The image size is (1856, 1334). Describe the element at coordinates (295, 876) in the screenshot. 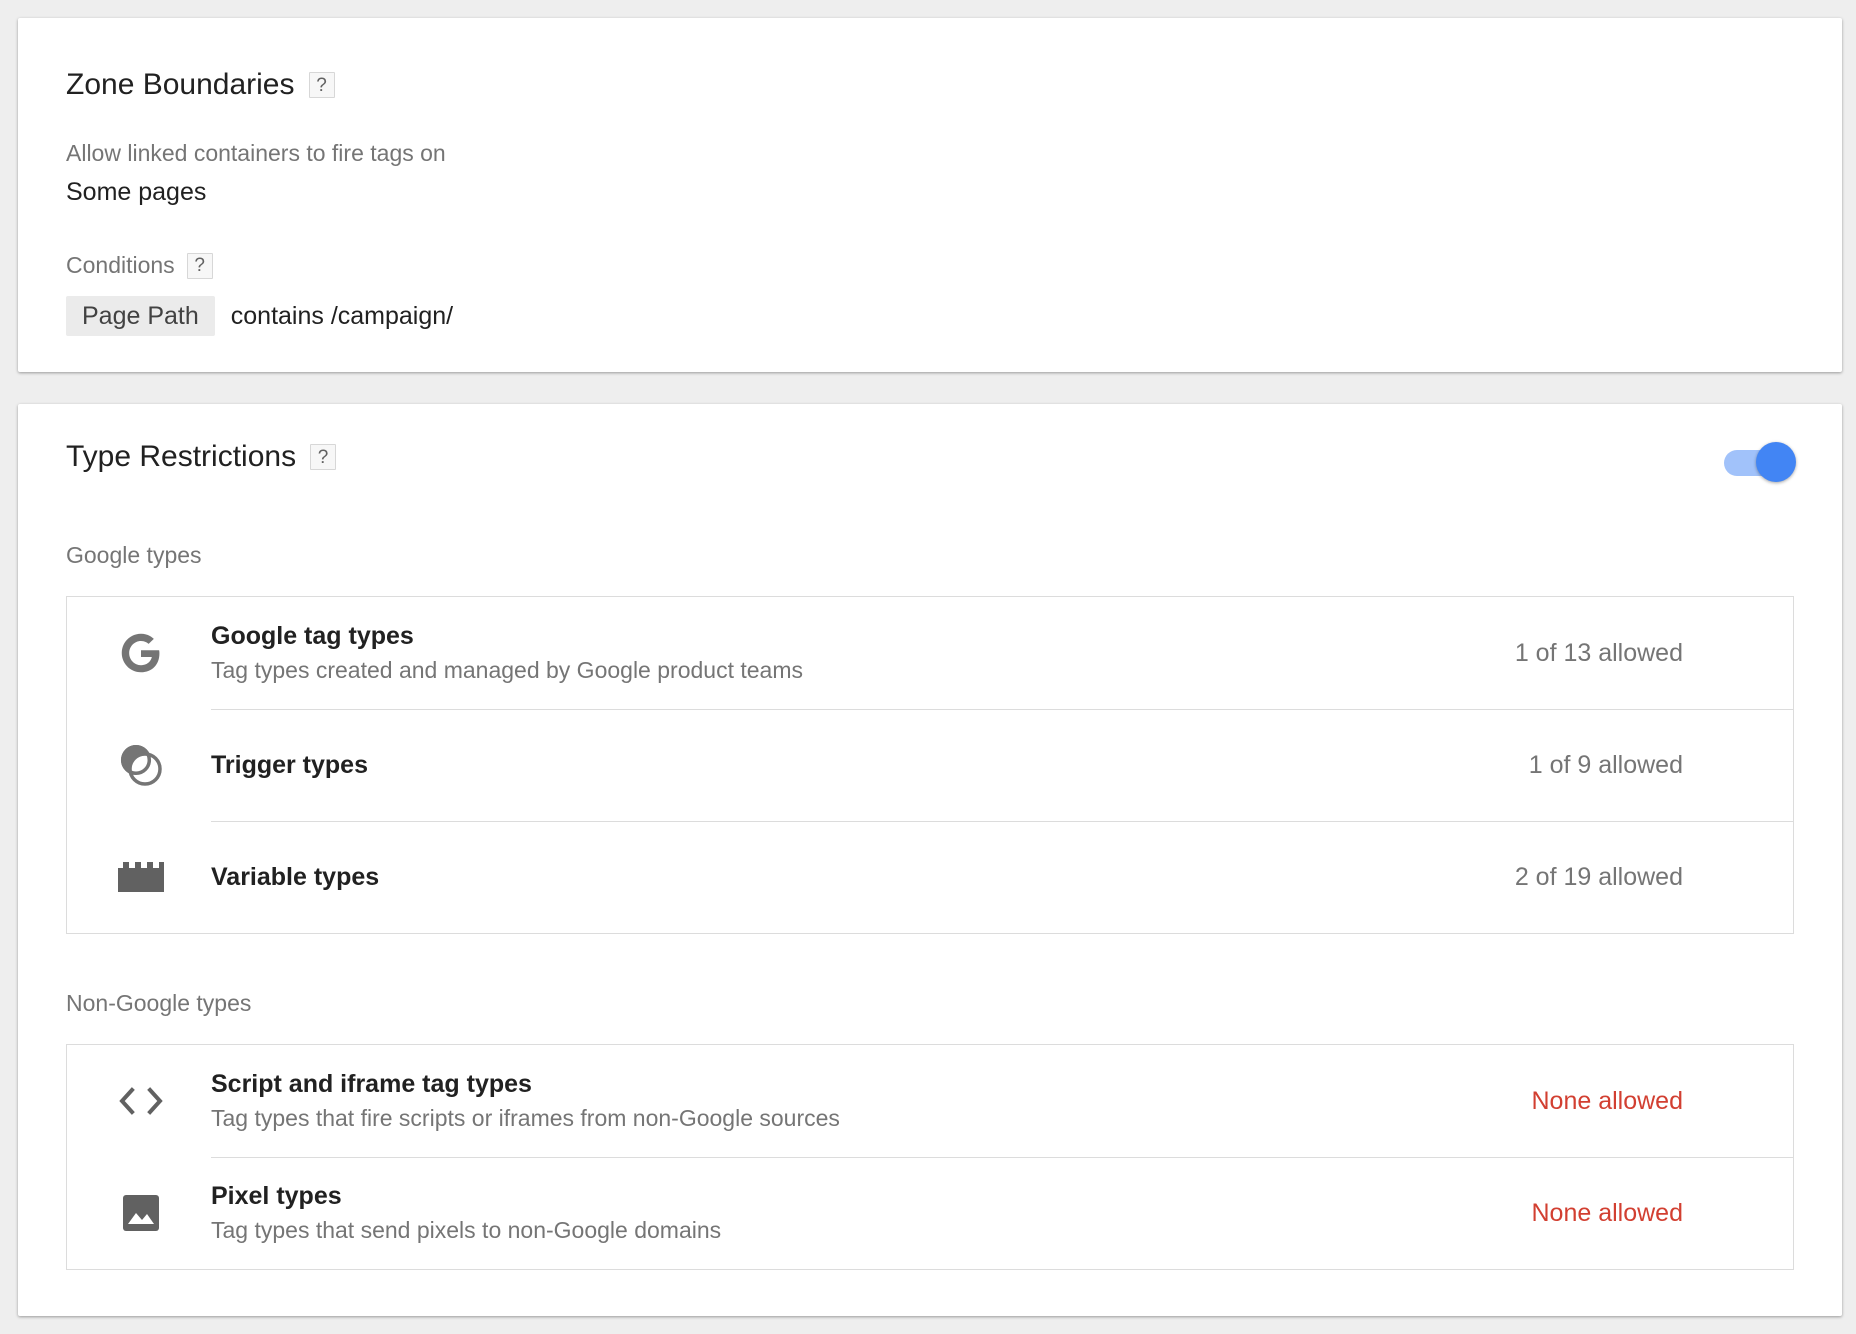

I see `row-title: Variable types` at that location.